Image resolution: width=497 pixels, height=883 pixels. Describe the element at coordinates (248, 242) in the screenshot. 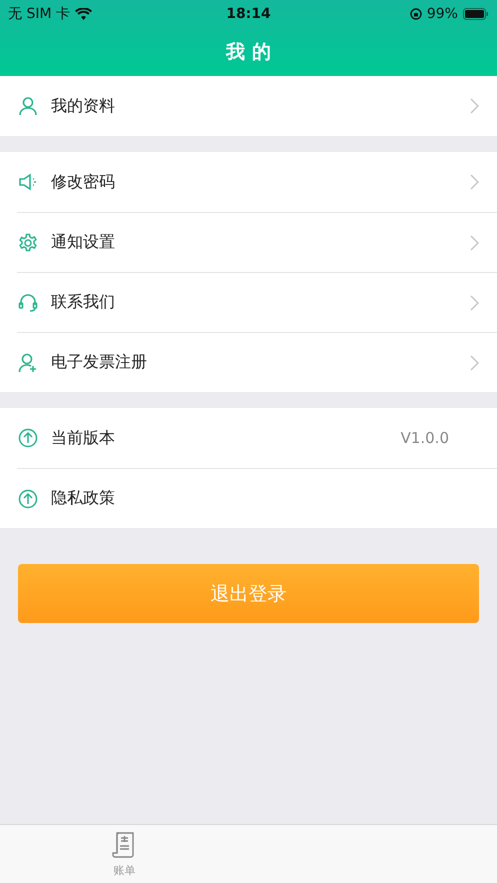

I see `menu-item: 通知设置` at that location.